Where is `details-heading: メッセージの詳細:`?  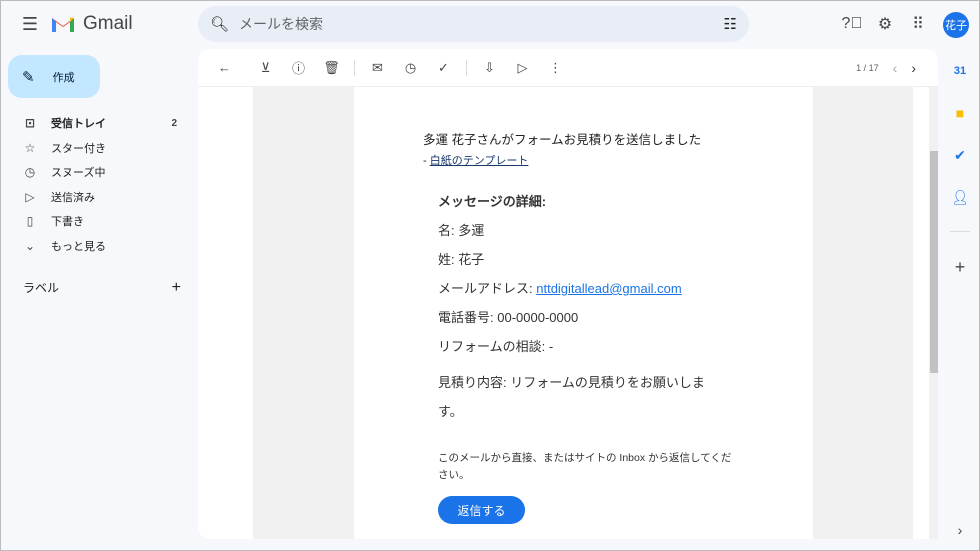
details-heading: メッセージの詳細: is located at coordinates (492, 201).